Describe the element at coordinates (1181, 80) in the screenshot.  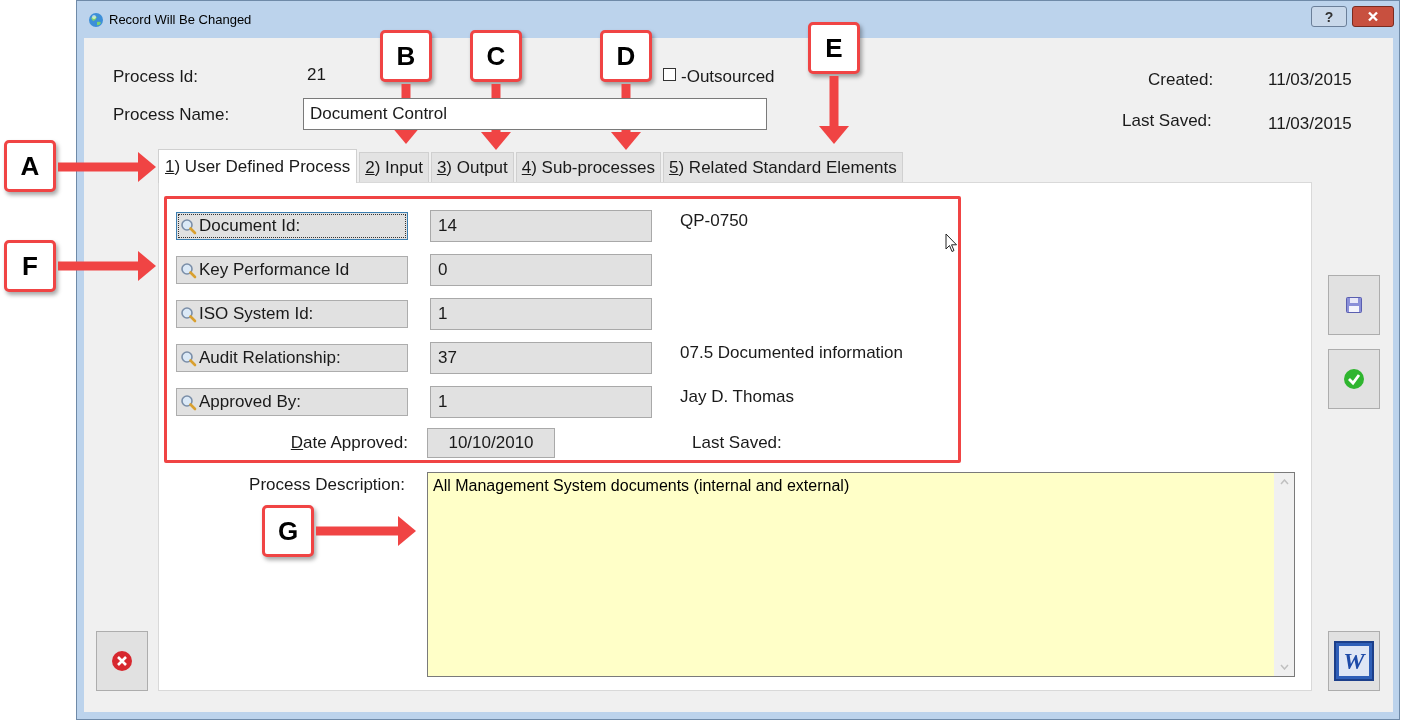
I see `field-label: Created:` at that location.